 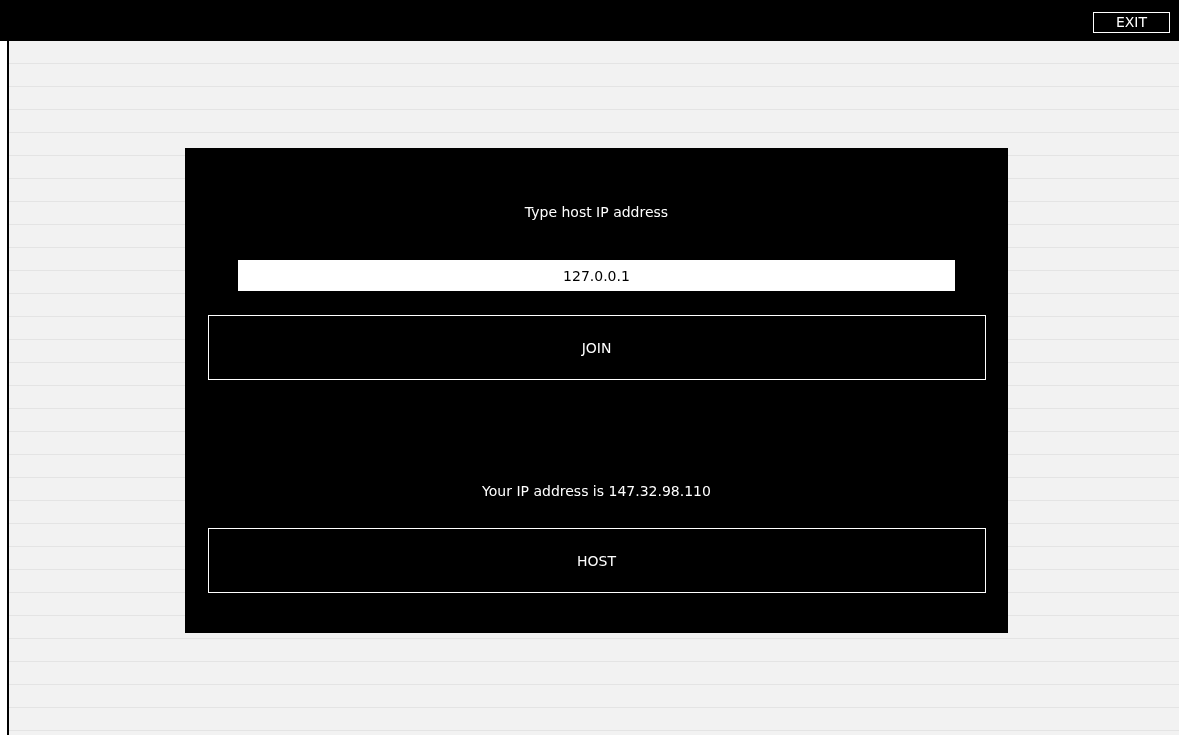 I want to click on host-button: HOST, so click(x=596, y=560).